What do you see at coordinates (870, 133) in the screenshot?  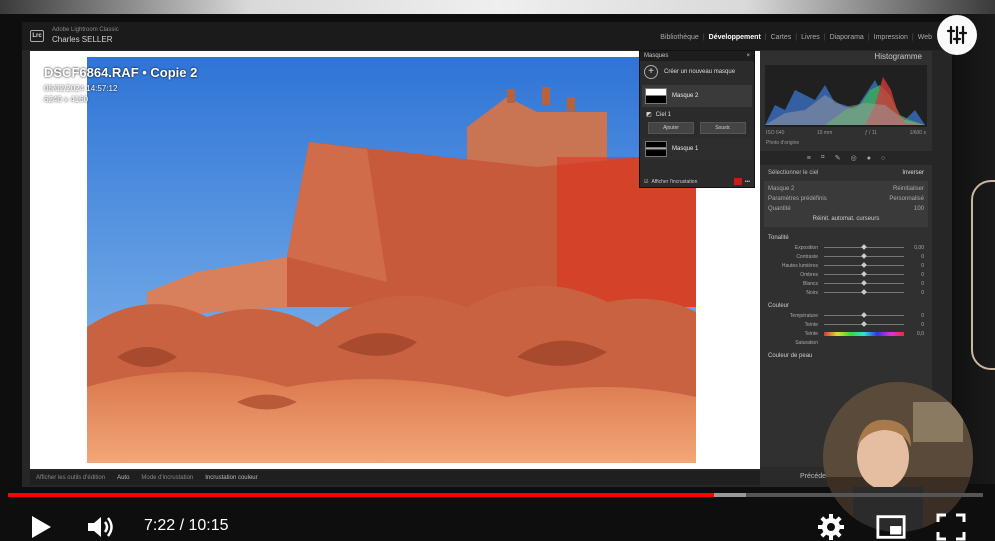 I see `aperture-value: ƒ / 11` at bounding box center [870, 133].